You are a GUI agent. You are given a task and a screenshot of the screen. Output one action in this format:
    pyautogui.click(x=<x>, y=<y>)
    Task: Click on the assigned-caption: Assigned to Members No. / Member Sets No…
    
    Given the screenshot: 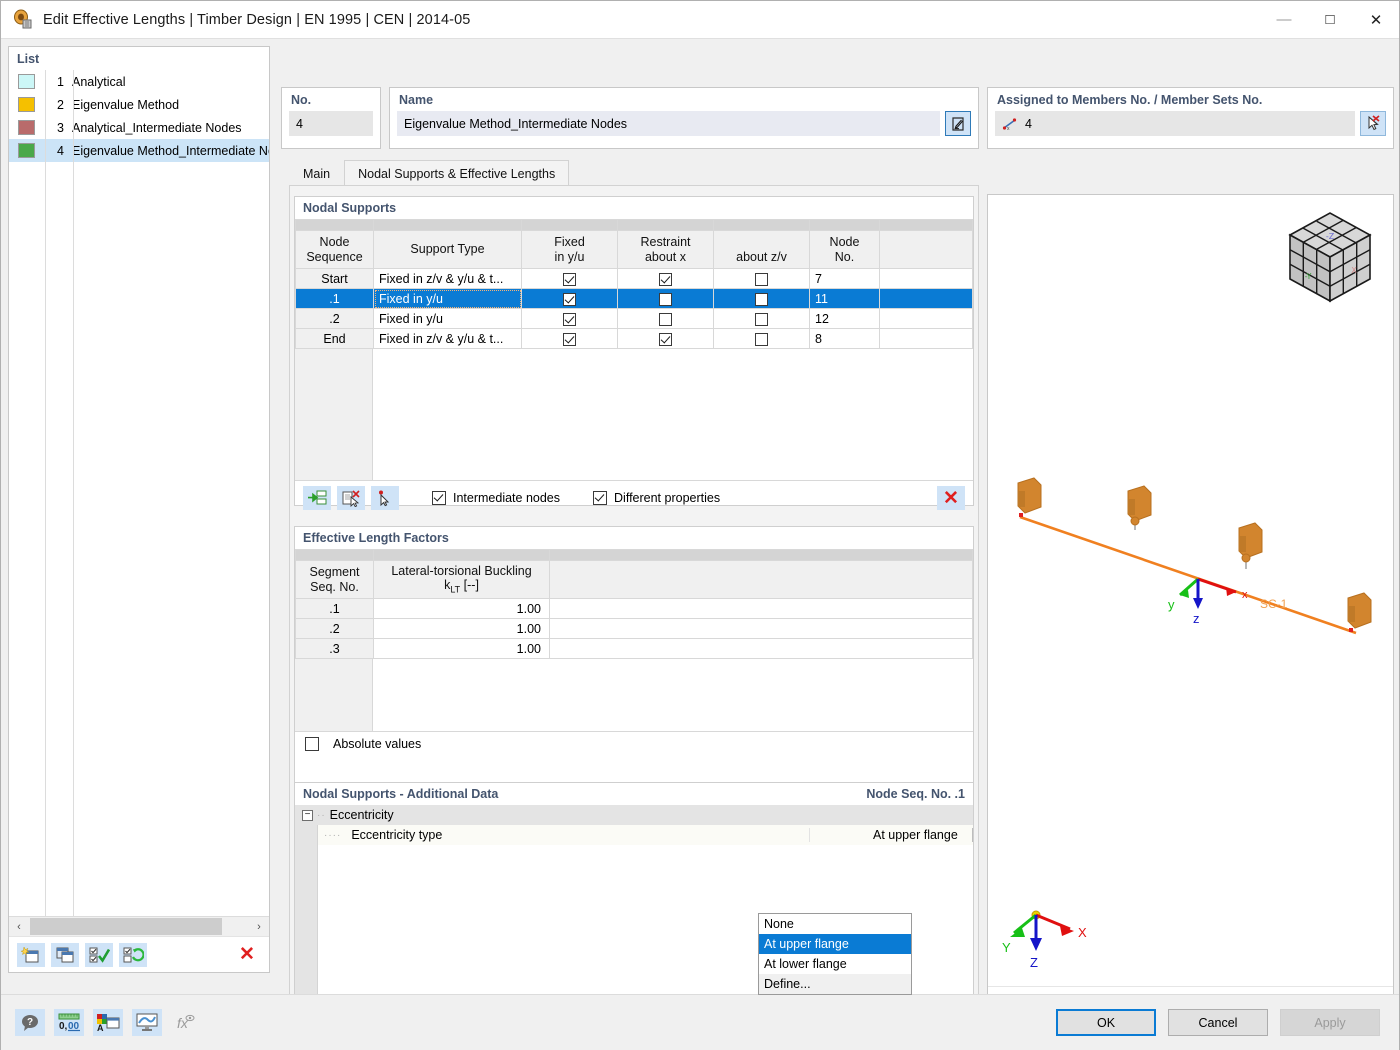 What is the action you would take?
    pyautogui.click(x=1130, y=100)
    